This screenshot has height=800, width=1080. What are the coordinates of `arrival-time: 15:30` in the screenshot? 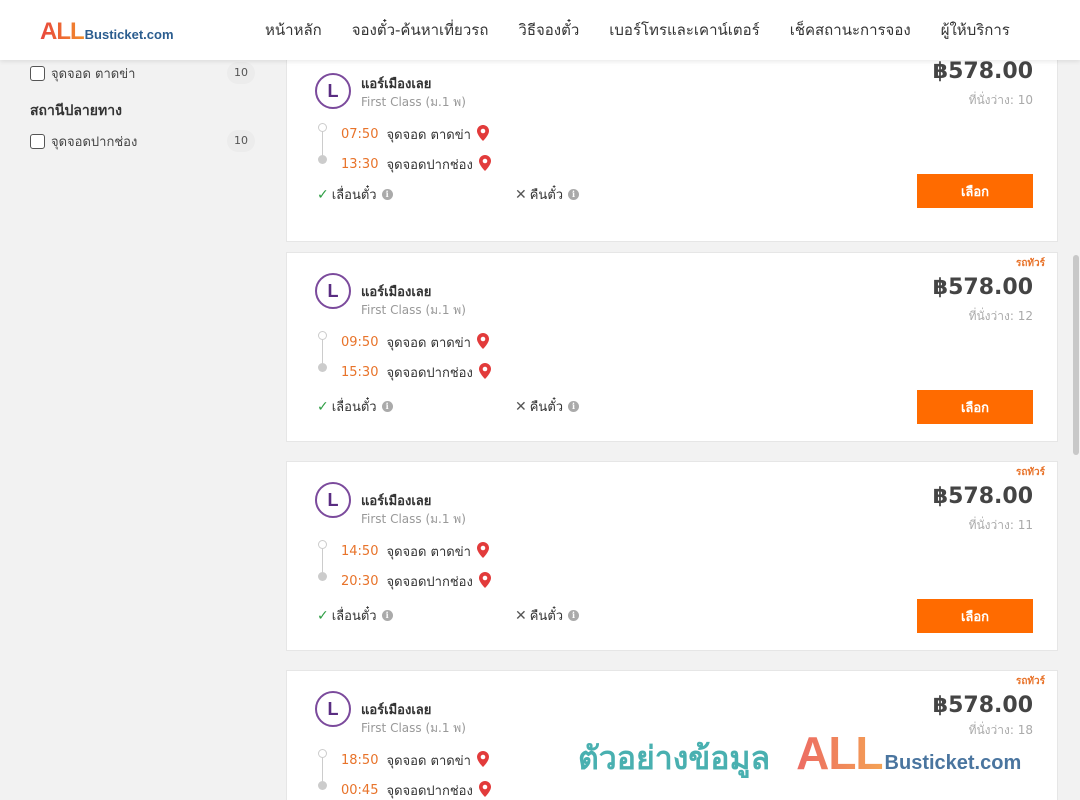 It's located at (360, 372).